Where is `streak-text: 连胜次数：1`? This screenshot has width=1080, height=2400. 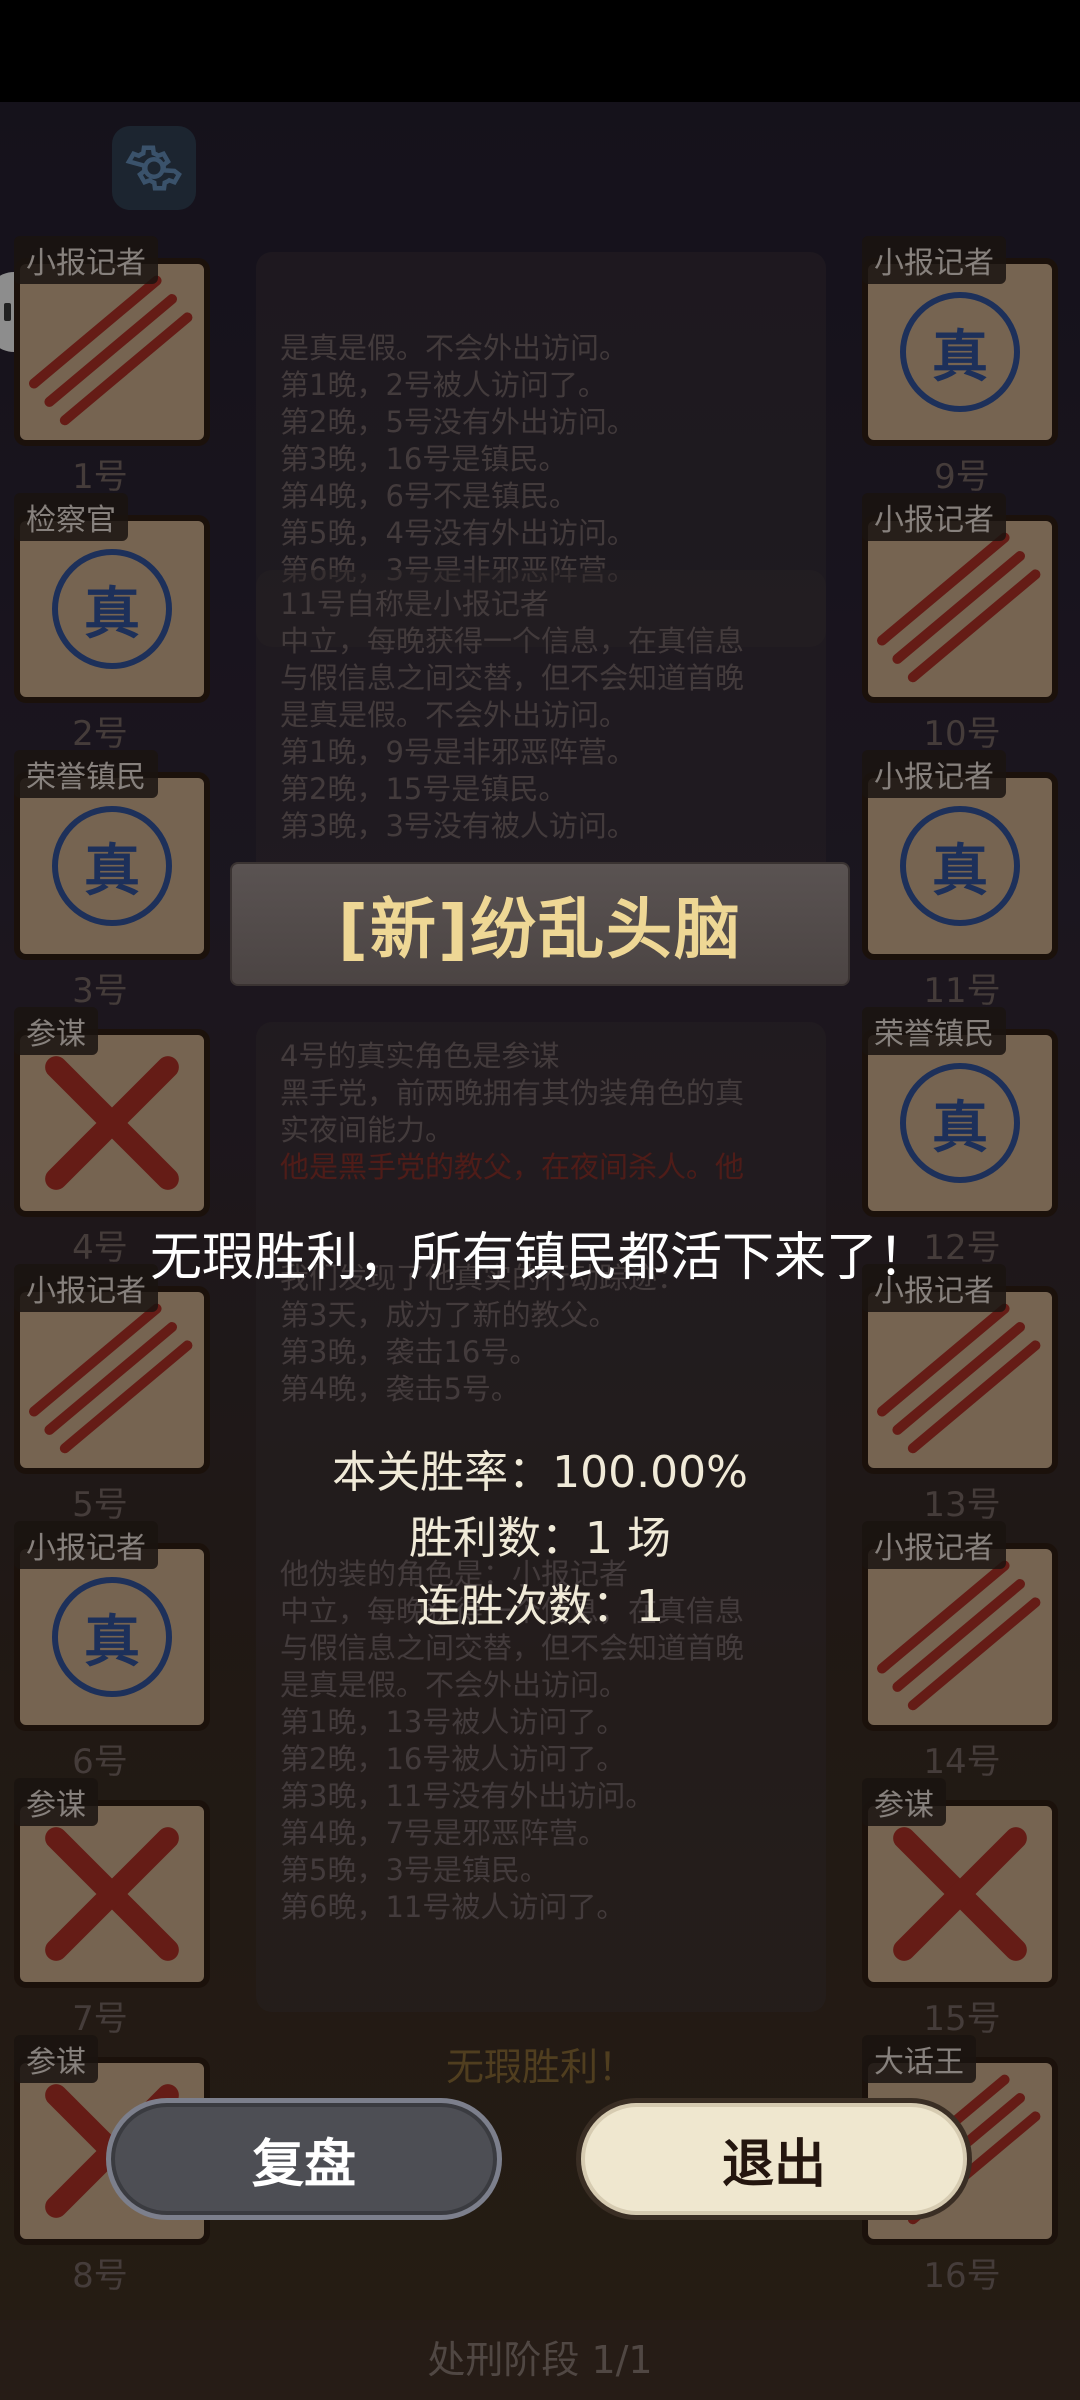 streak-text: 连胜次数：1 is located at coordinates (540, 1606).